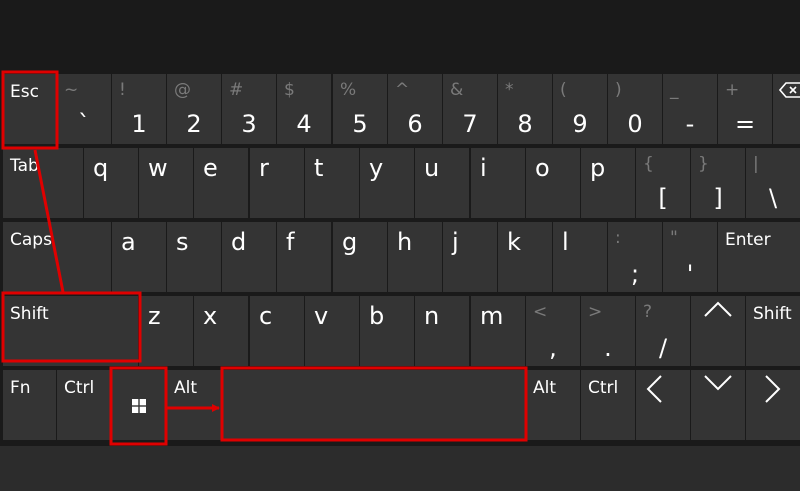 This screenshot has width=800, height=491. What do you see at coordinates (360, 109) in the screenshot?
I see `key-5: % 5` at bounding box center [360, 109].